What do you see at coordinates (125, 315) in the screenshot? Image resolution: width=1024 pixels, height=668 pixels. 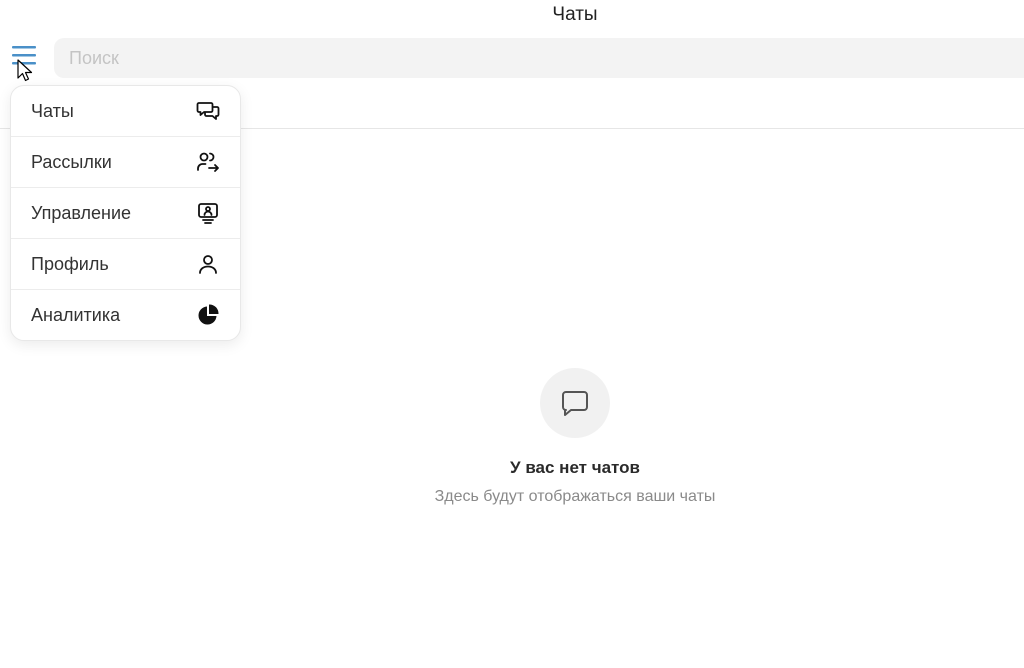 I see `menu-item-analytics: Аналитика` at bounding box center [125, 315].